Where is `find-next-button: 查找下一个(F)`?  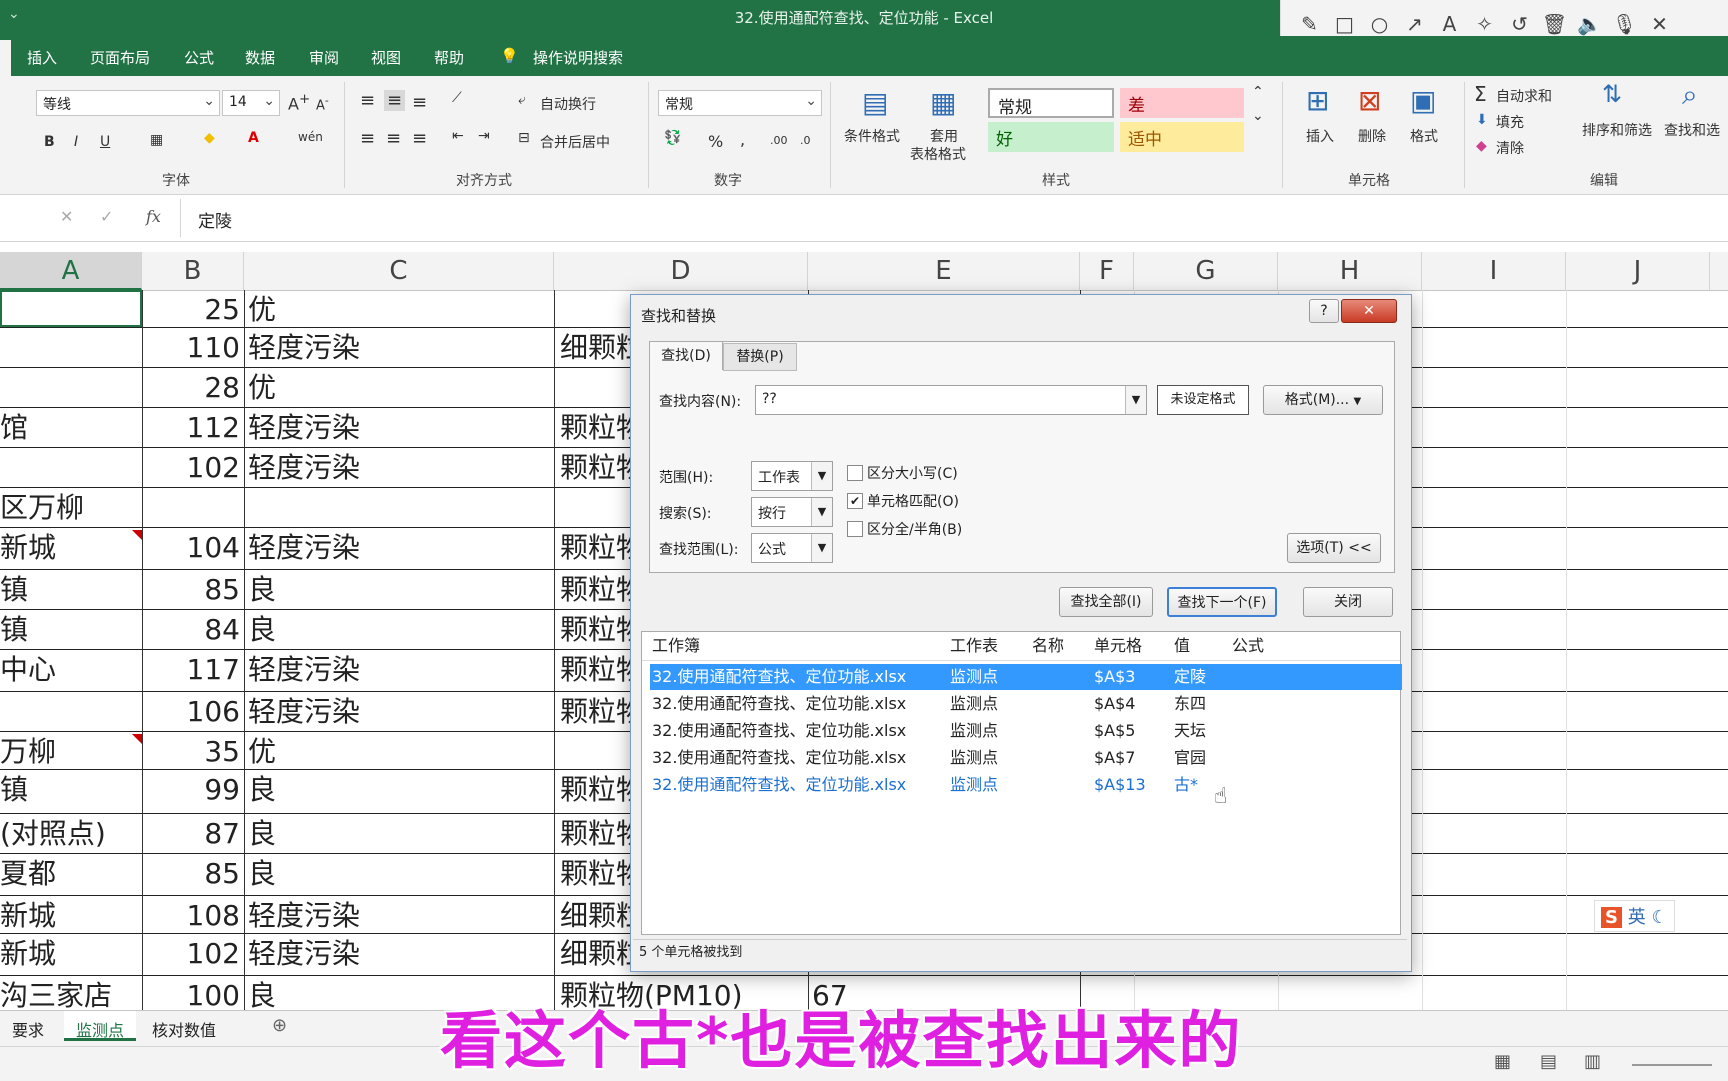
find-next-button: 查找下一个(F) is located at coordinates (1222, 602).